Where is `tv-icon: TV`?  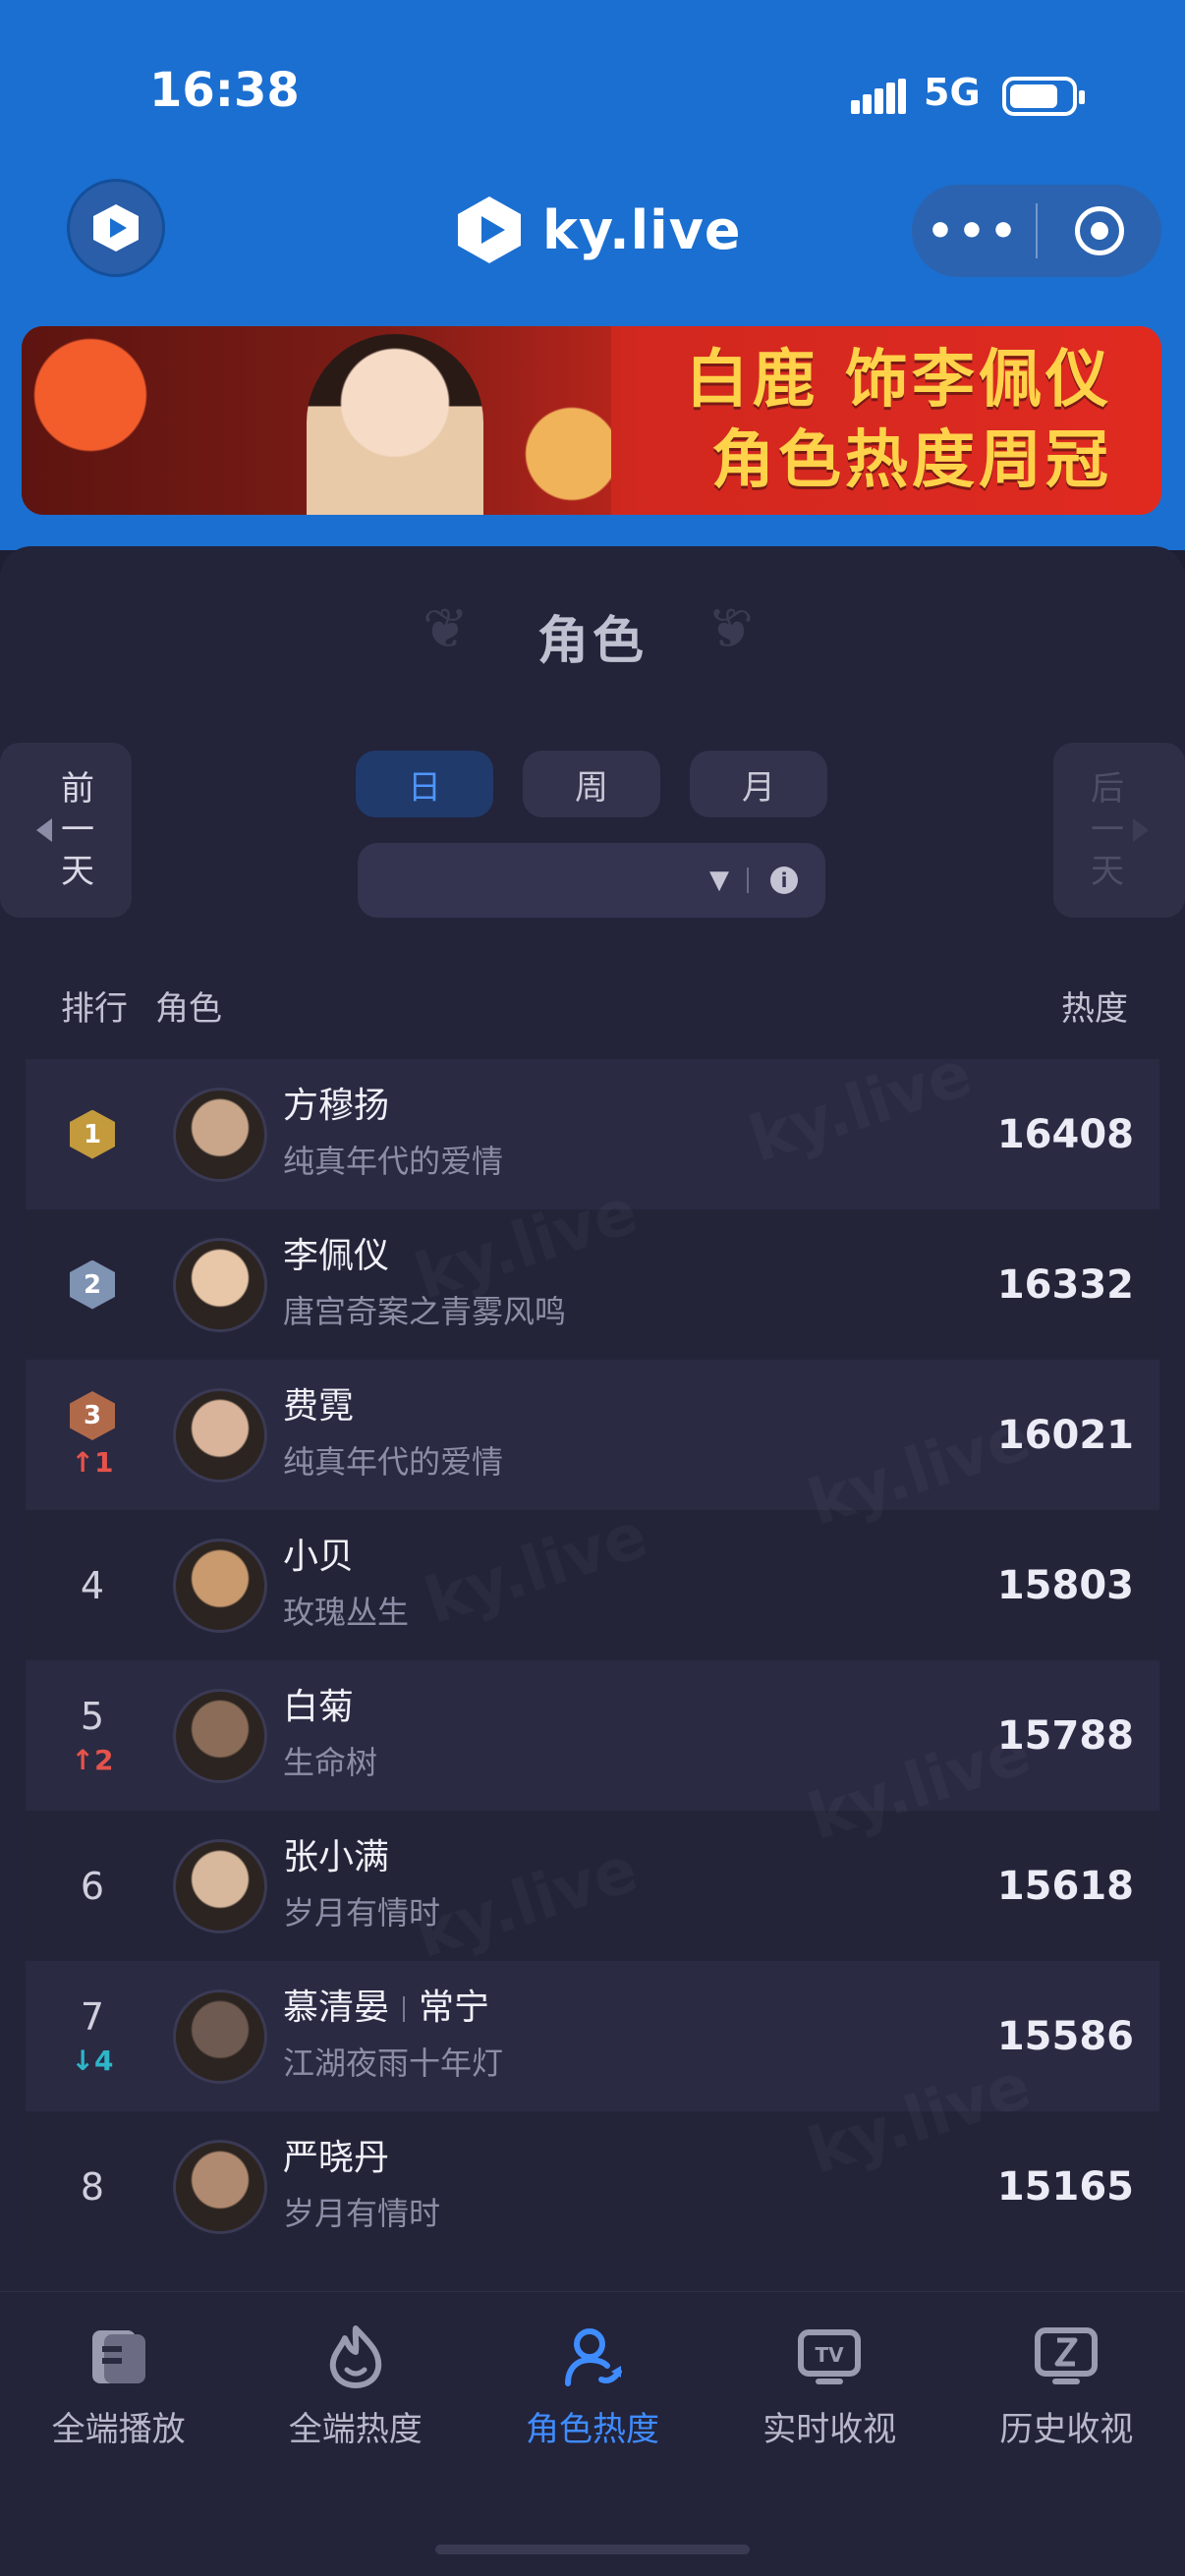 tv-icon: TV is located at coordinates (830, 2357).